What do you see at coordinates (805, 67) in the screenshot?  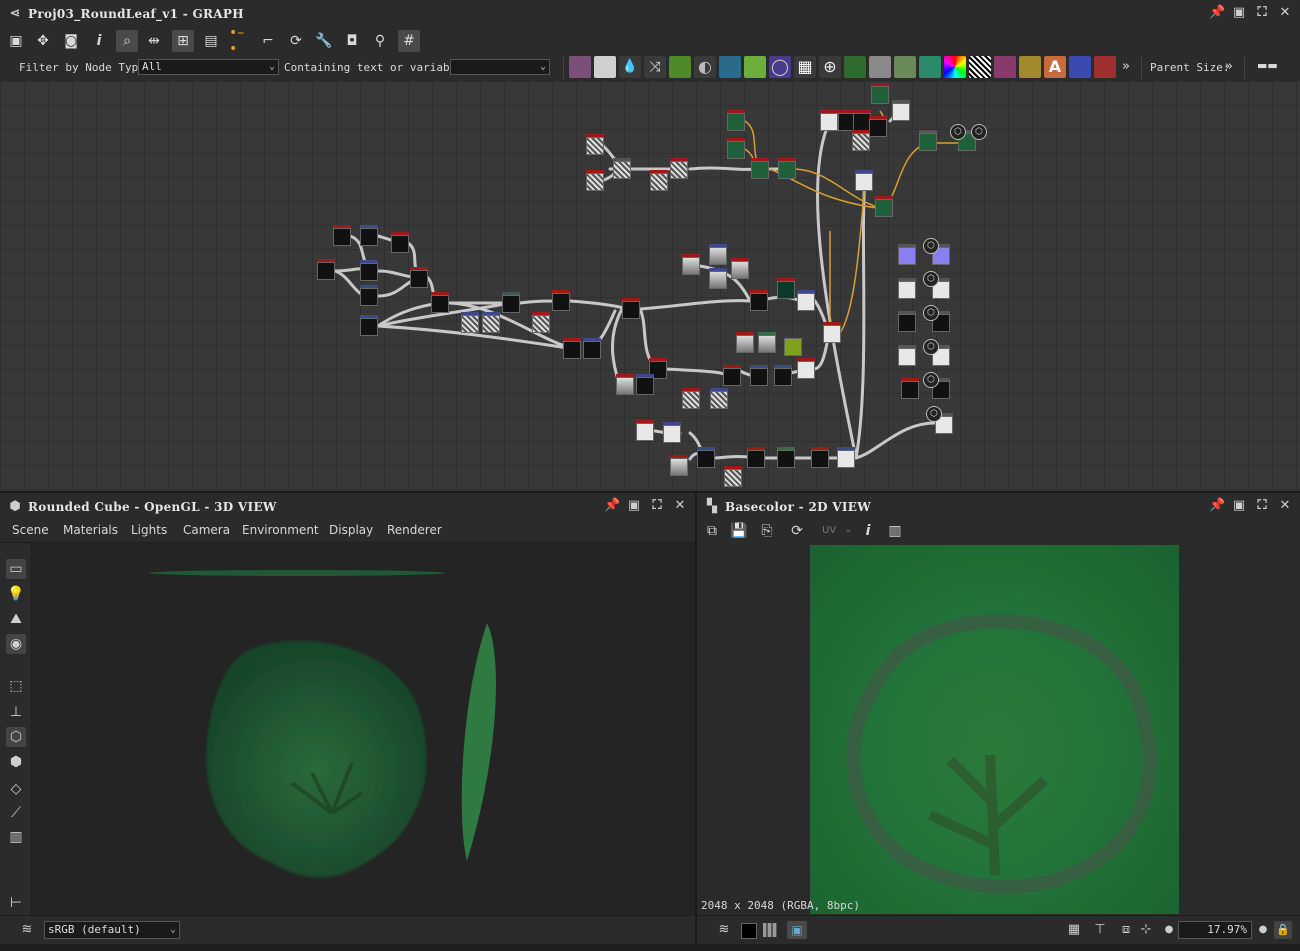 I see `grid-node-icon: ▦` at bounding box center [805, 67].